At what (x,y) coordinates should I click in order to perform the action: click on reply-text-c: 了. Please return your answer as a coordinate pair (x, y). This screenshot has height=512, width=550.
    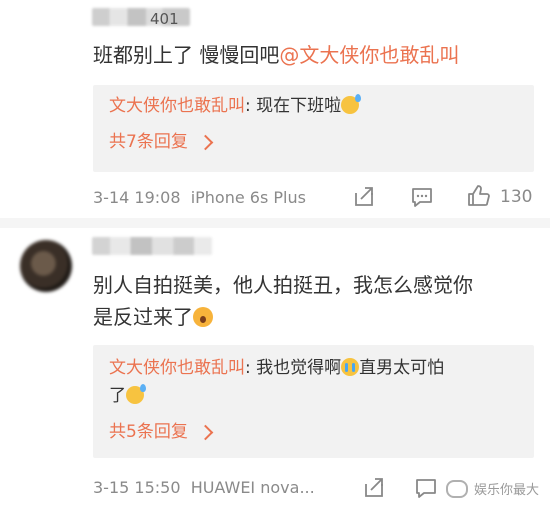
    Looking at the image, I should click on (117, 396).